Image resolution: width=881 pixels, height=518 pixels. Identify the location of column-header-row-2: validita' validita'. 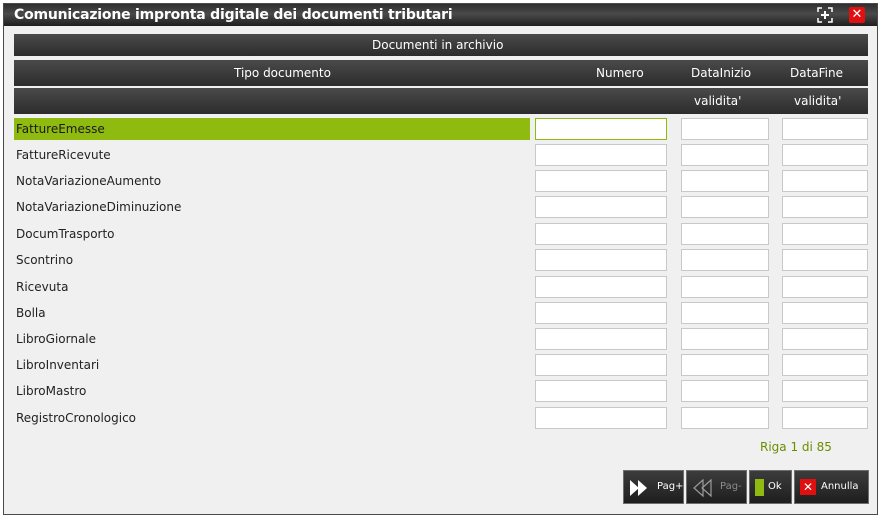
(441, 101).